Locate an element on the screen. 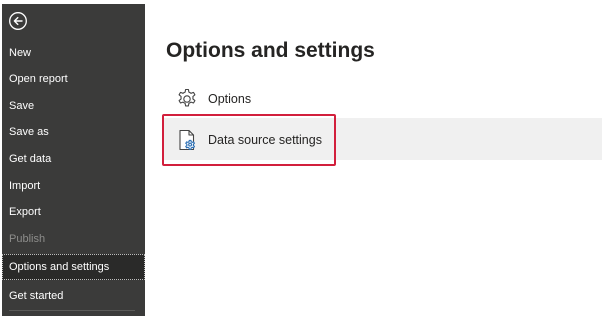 The height and width of the screenshot is (322, 612). data-source-settings-icon is located at coordinates (187, 140).